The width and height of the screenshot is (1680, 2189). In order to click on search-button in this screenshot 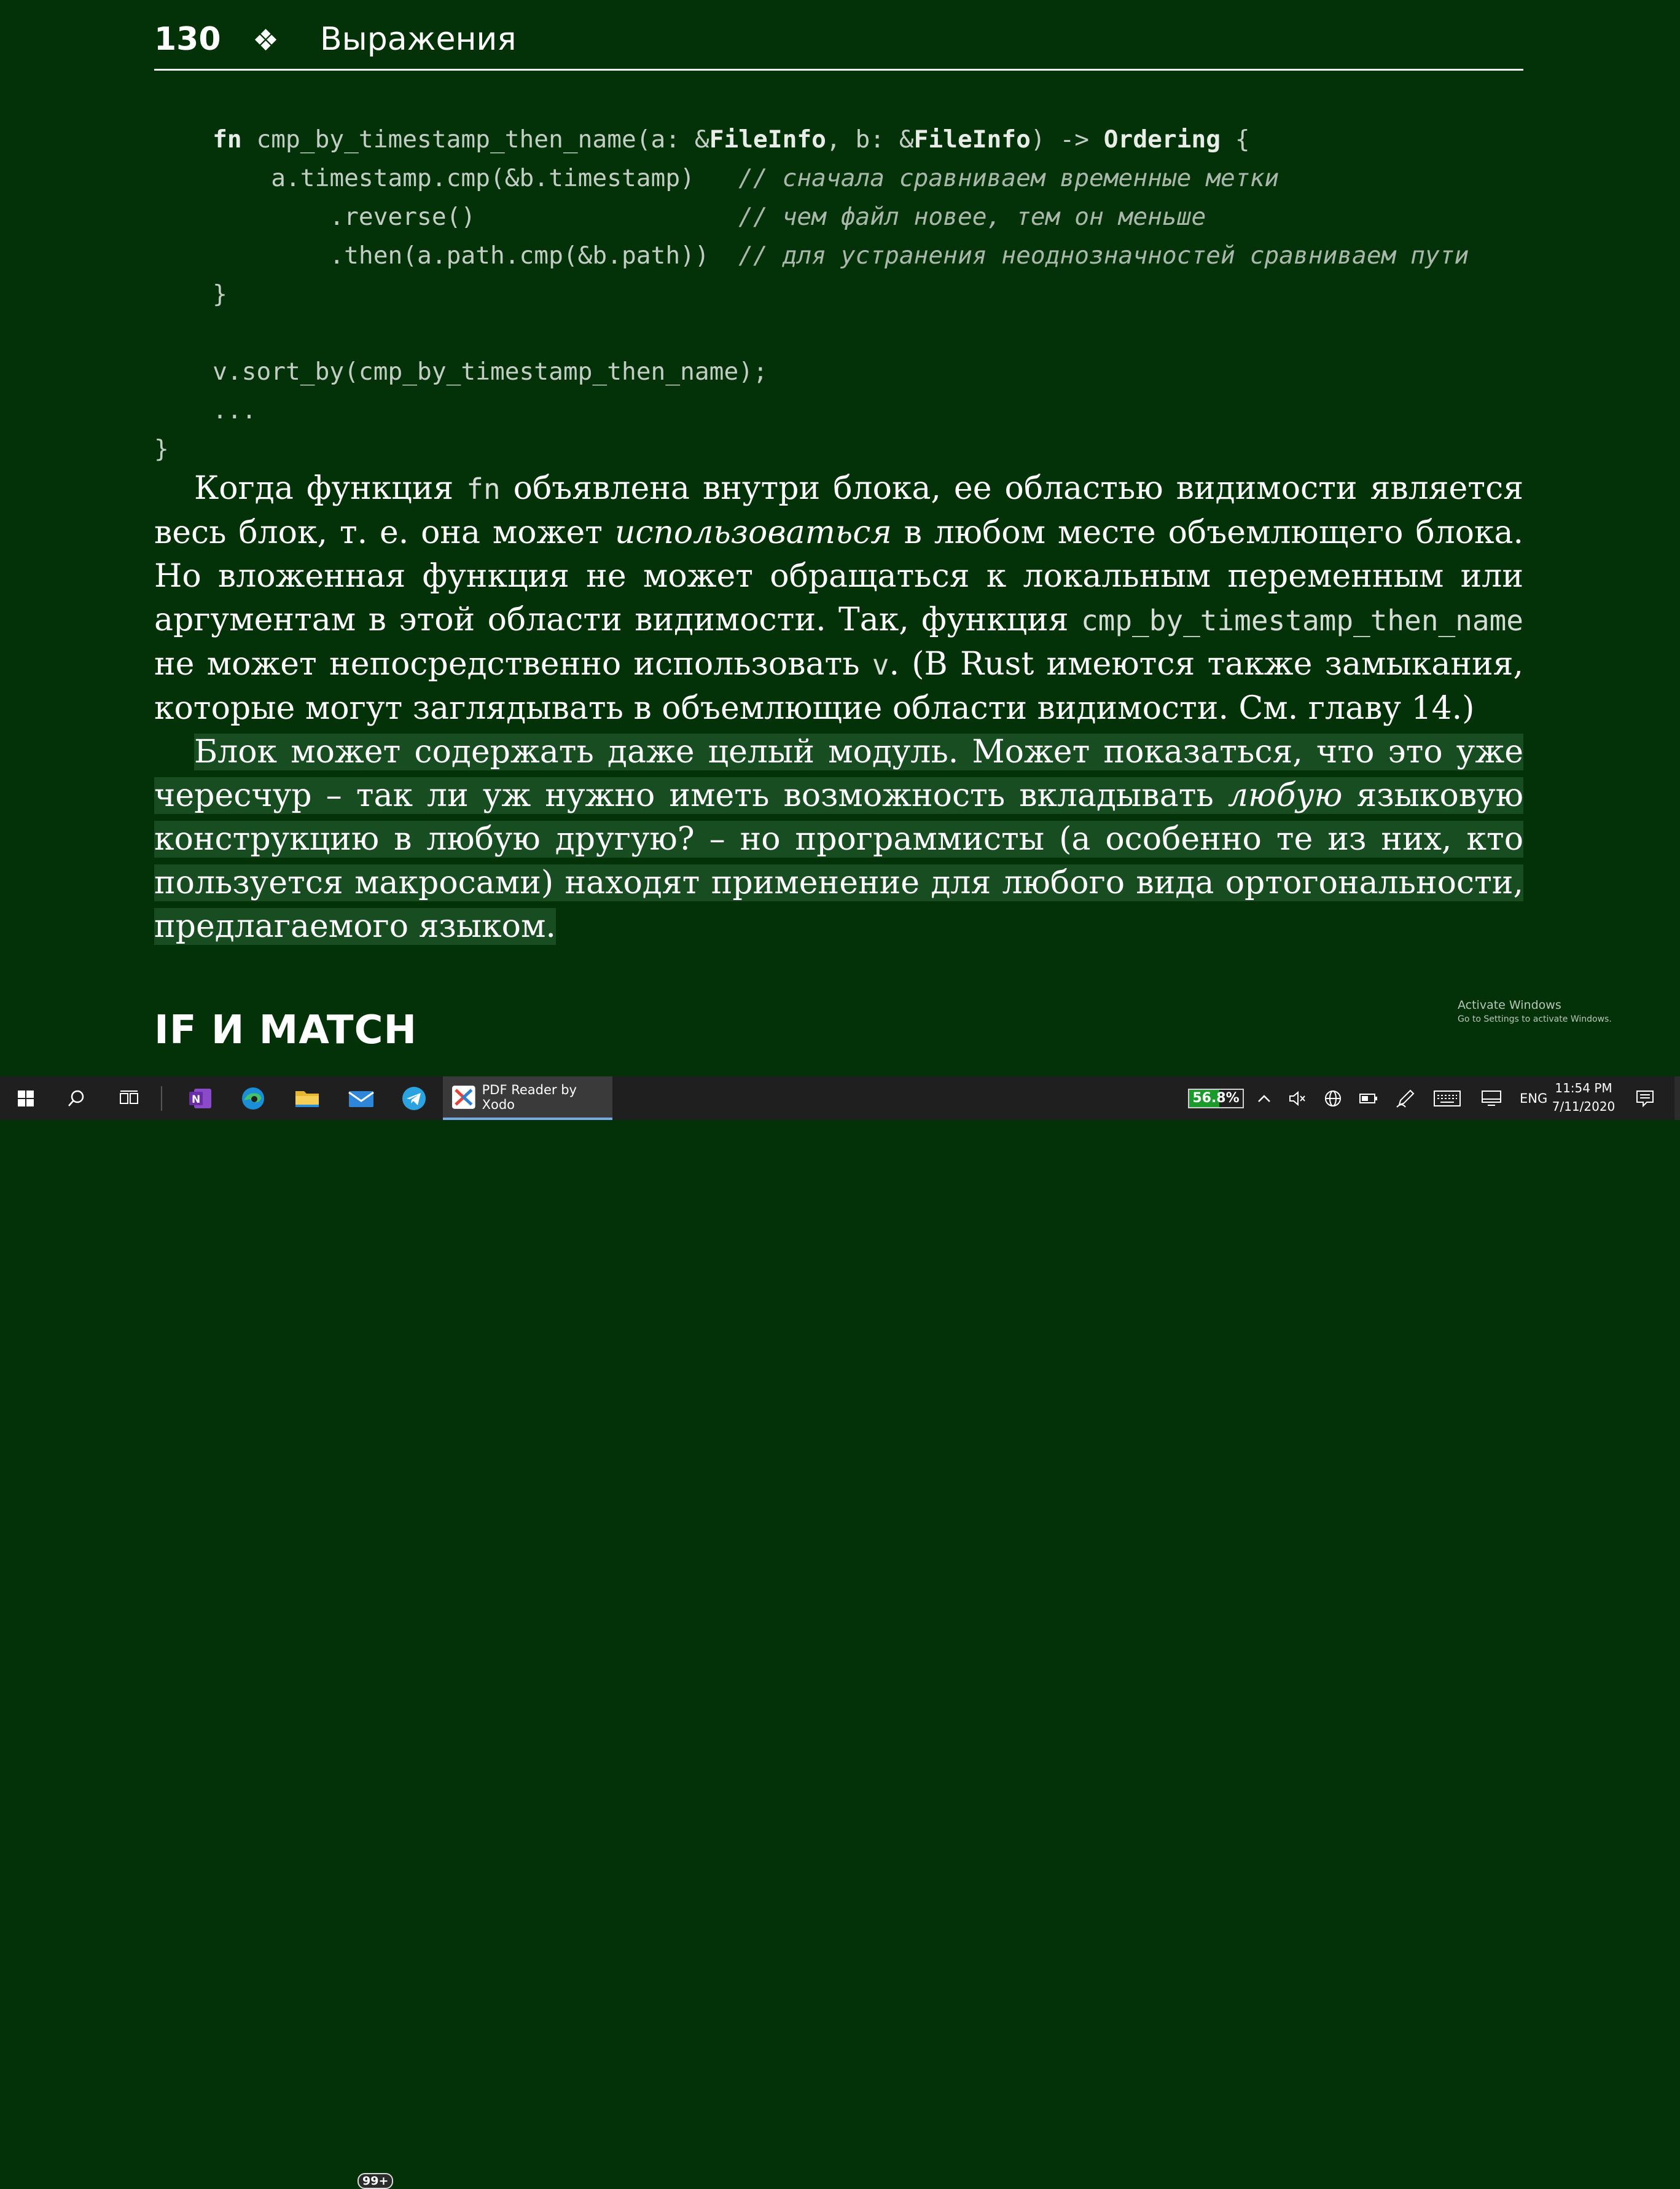, I will do `click(76, 1098)`.